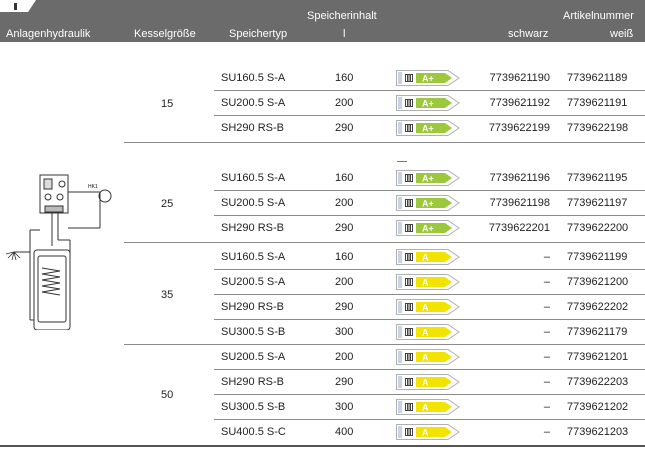 This screenshot has height=453, width=645. What do you see at coordinates (598, 307) in the screenshot?
I see `artikel-weiss-cell: 7739622202` at bounding box center [598, 307].